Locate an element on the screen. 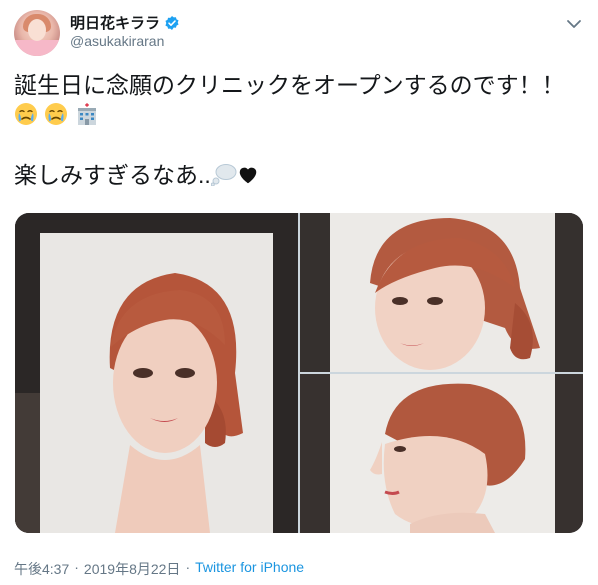 The height and width of the screenshot is (585, 598). tweet-line-3: 楽しみすぎるなあ.. is located at coordinates (299, 175).